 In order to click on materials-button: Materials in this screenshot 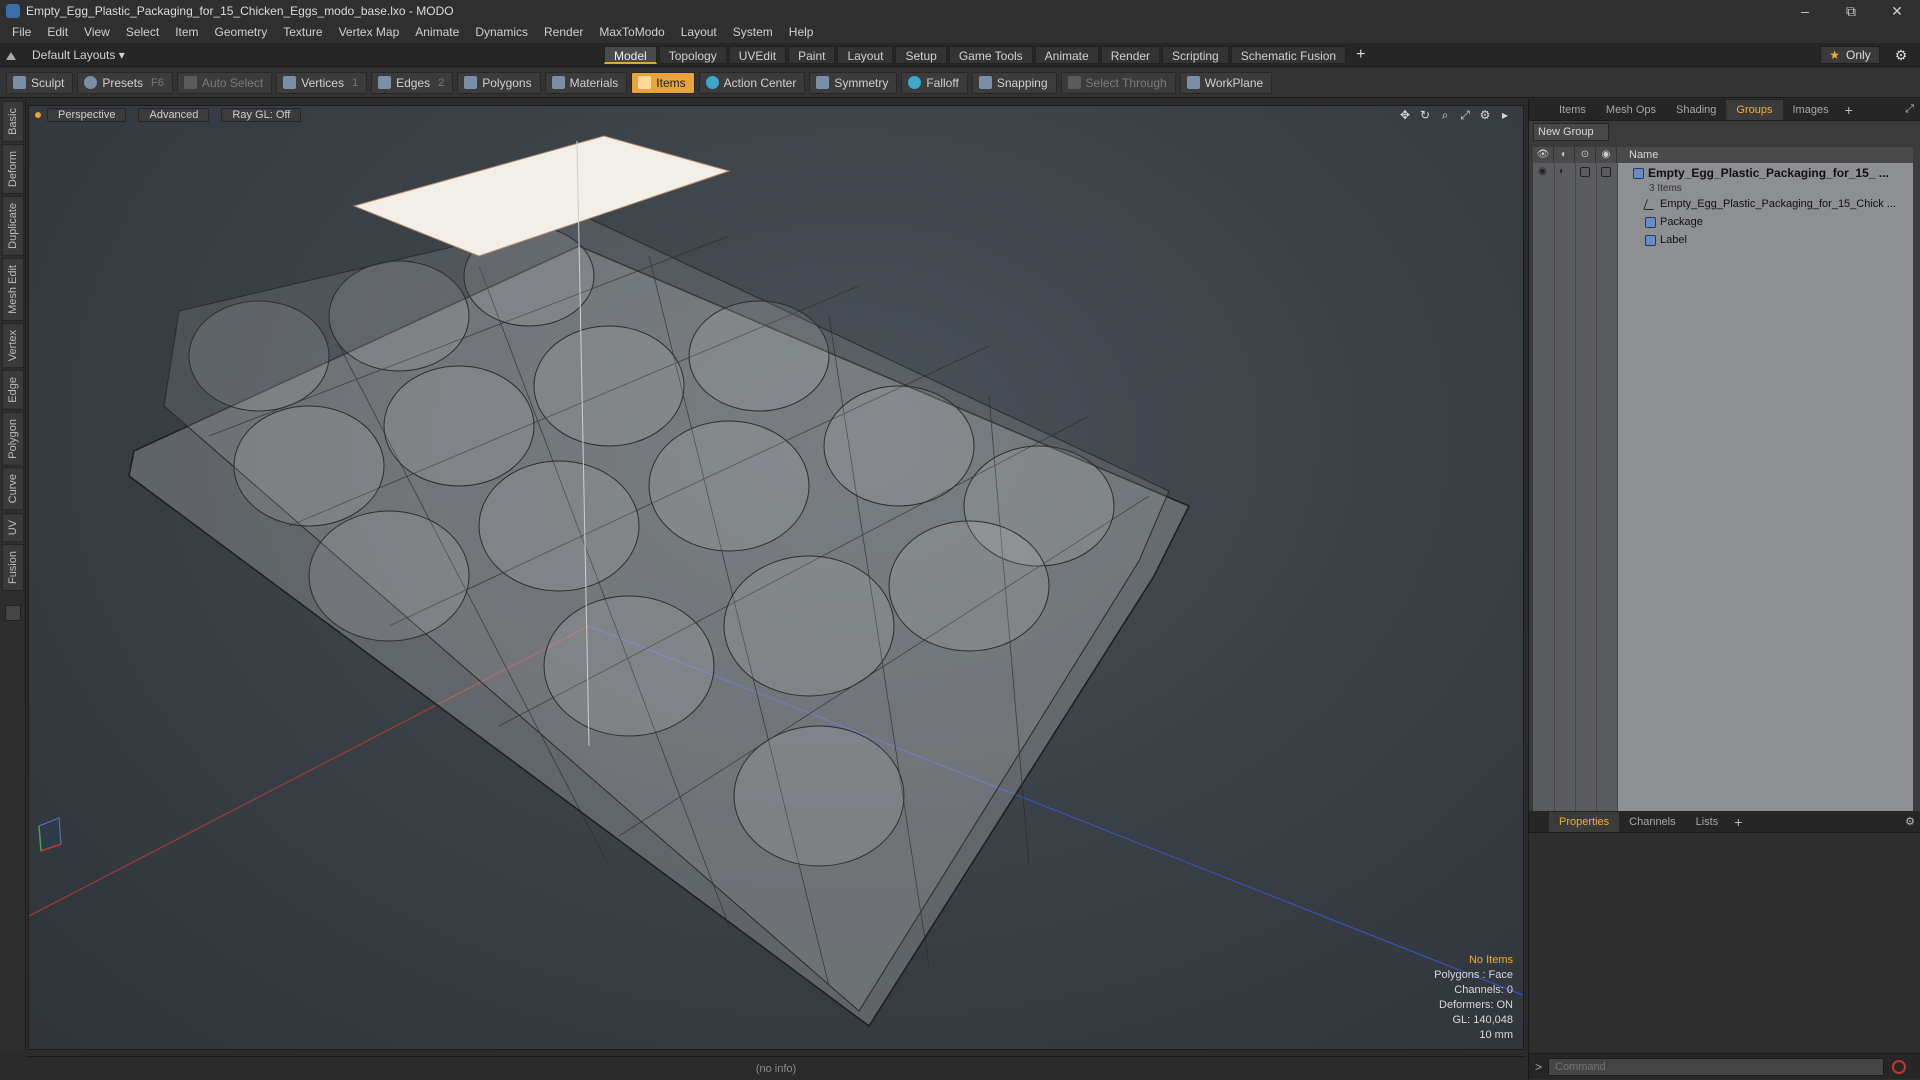, I will do `click(586, 82)`.